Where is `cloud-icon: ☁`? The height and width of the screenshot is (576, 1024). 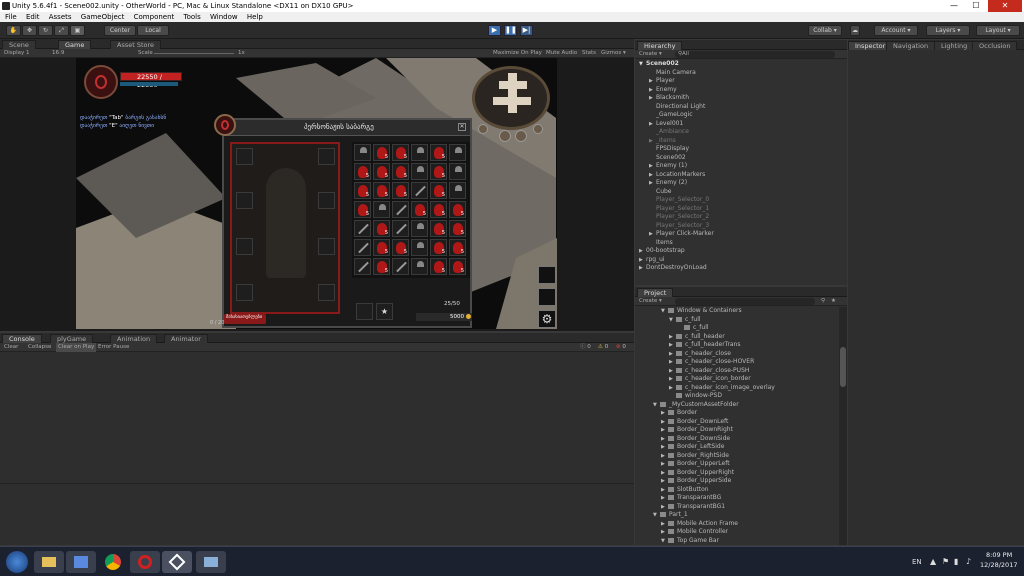 cloud-icon: ☁ is located at coordinates (855, 30).